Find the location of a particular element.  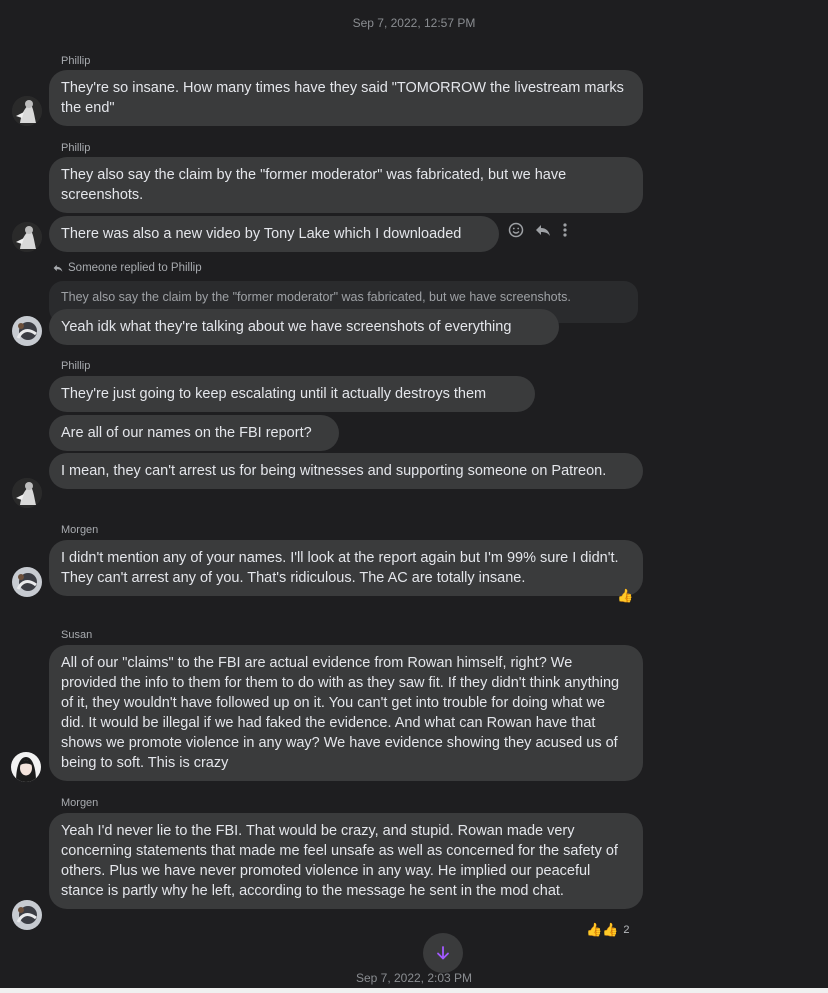

reply-label-text: Someone replied to Phillip is located at coordinates (135, 268).